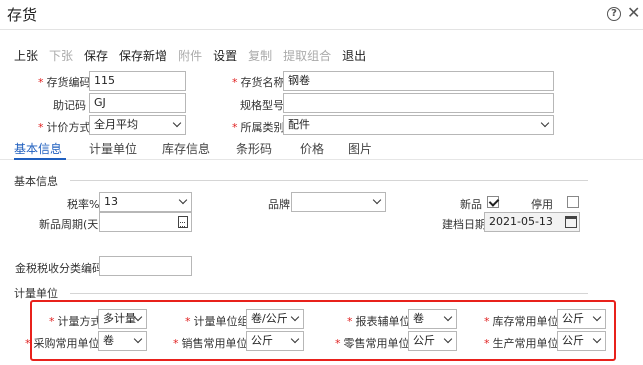 This screenshot has height=365, width=643. Describe the element at coordinates (210, 343) in the screenshot. I see `sales-unit-label: * 销售常用单位` at that location.